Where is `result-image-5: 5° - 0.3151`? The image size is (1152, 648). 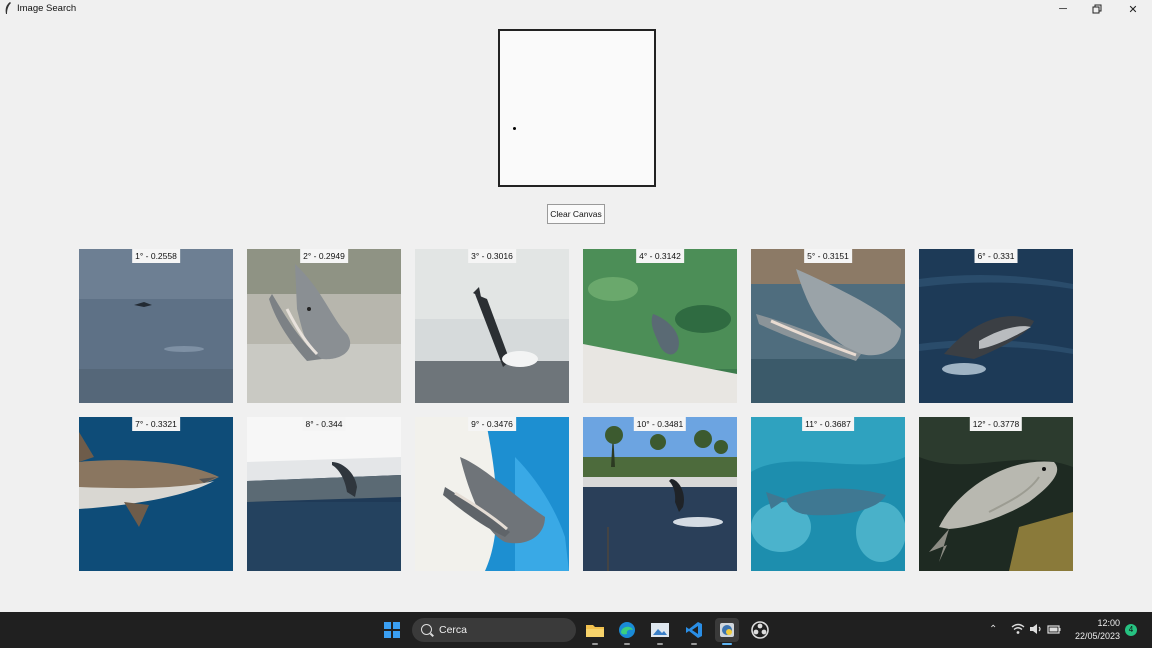 result-image-5: 5° - 0.3151 is located at coordinates (828, 326).